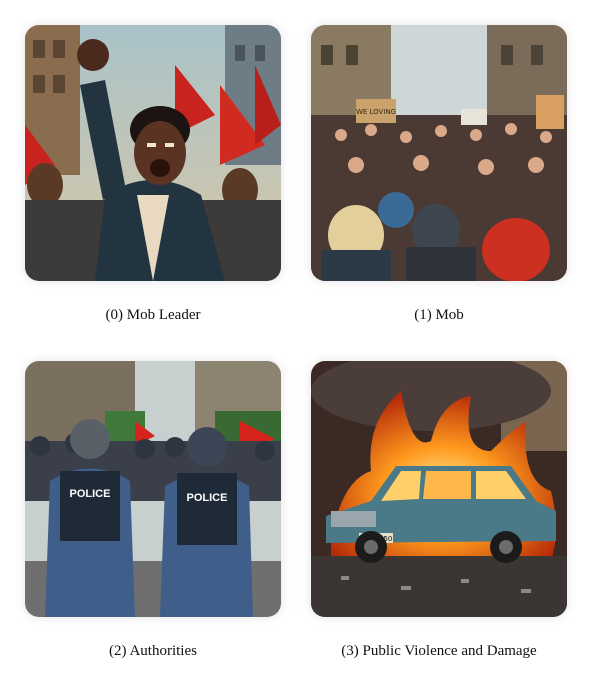 Image resolution: width=592 pixels, height=692 pixels. What do you see at coordinates (439, 651) in the screenshot?
I see `caption-public-violence: (3) Public Violence and Damage` at bounding box center [439, 651].